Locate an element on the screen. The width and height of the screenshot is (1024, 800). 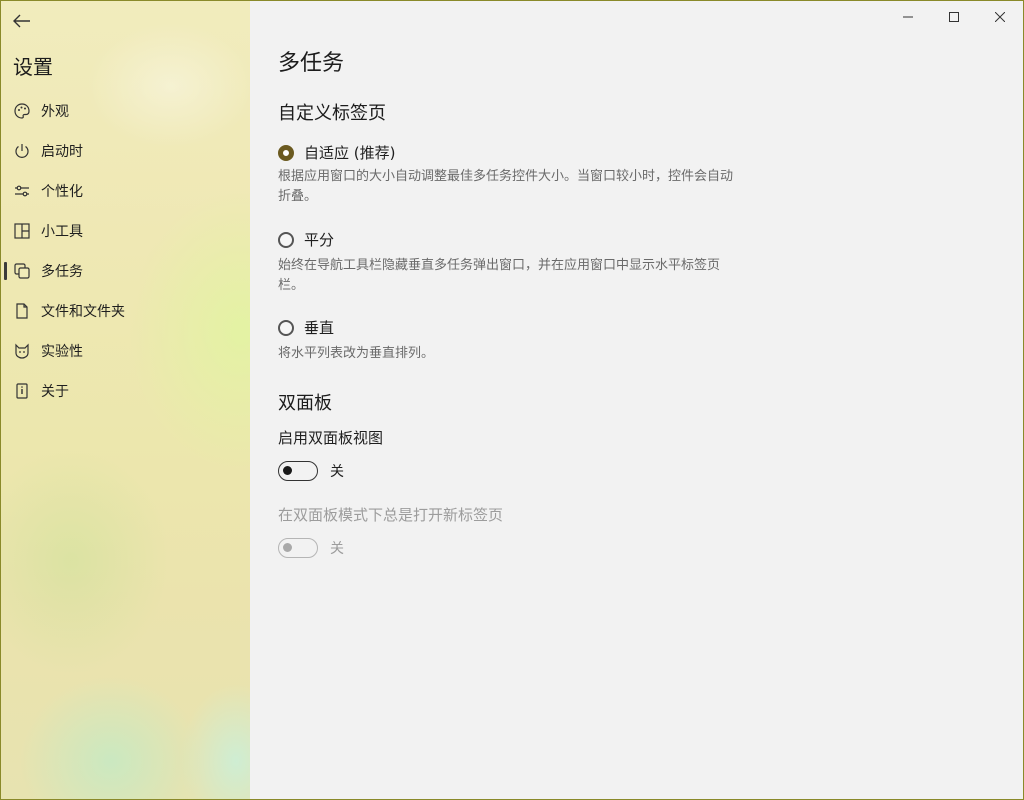
sidebar-item-experimental: 实验性 is located at coordinates (125, 351).